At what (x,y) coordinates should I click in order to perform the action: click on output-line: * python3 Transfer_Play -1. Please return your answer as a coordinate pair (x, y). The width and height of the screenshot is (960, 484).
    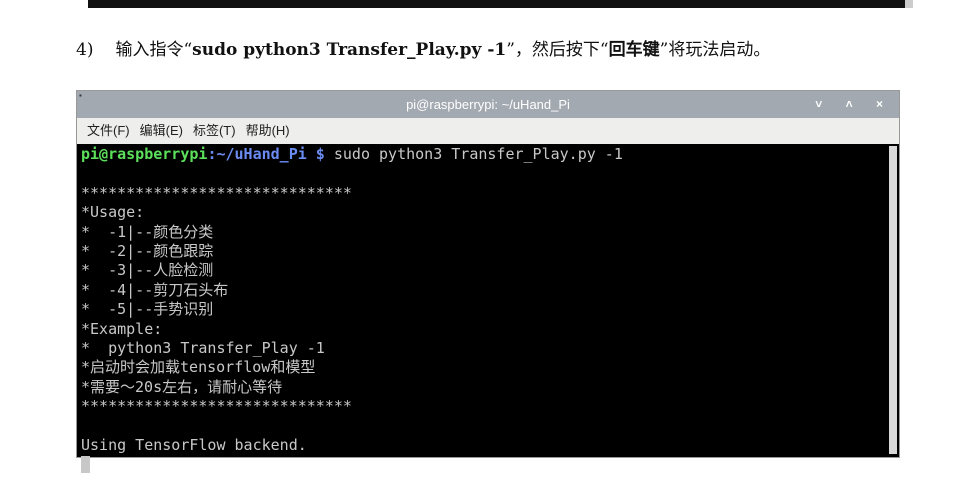
    Looking at the image, I should click on (203, 348).